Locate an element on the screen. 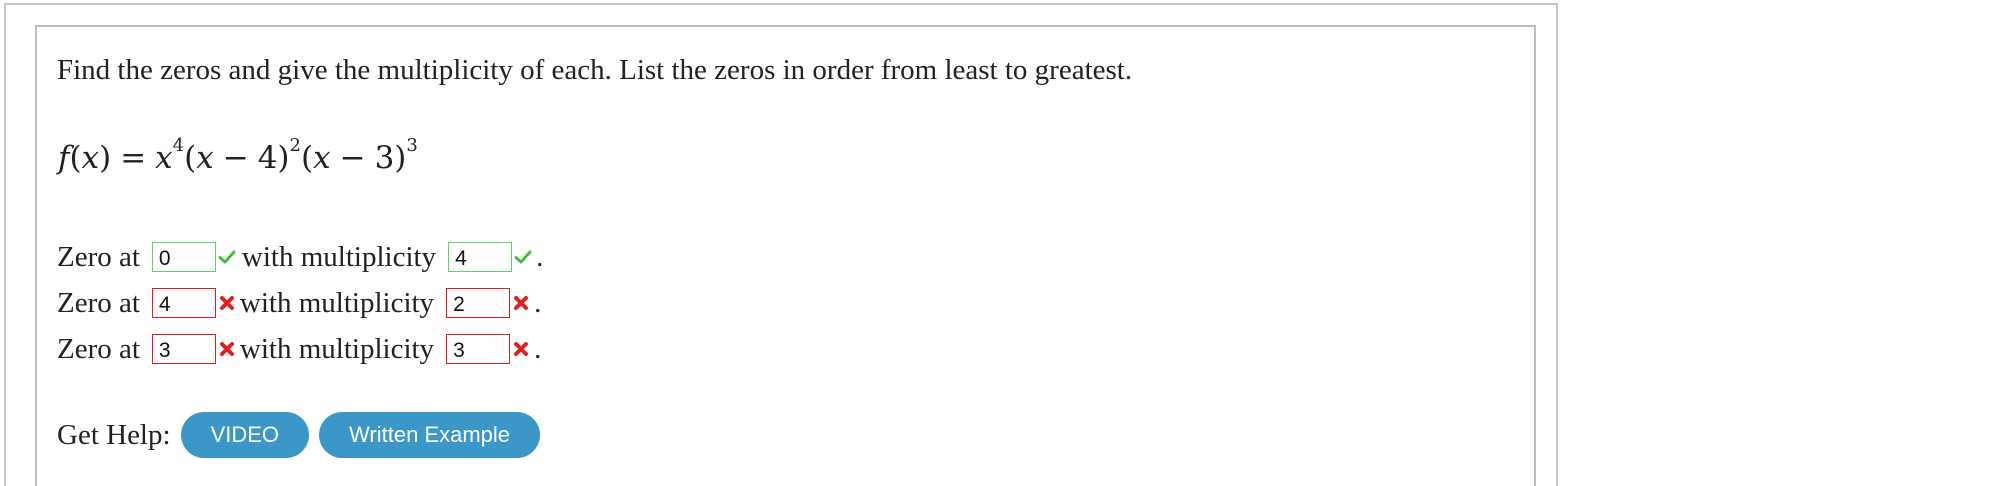 This screenshot has height=486, width=1989. get-help-label: Get Help: is located at coordinates (114, 434).